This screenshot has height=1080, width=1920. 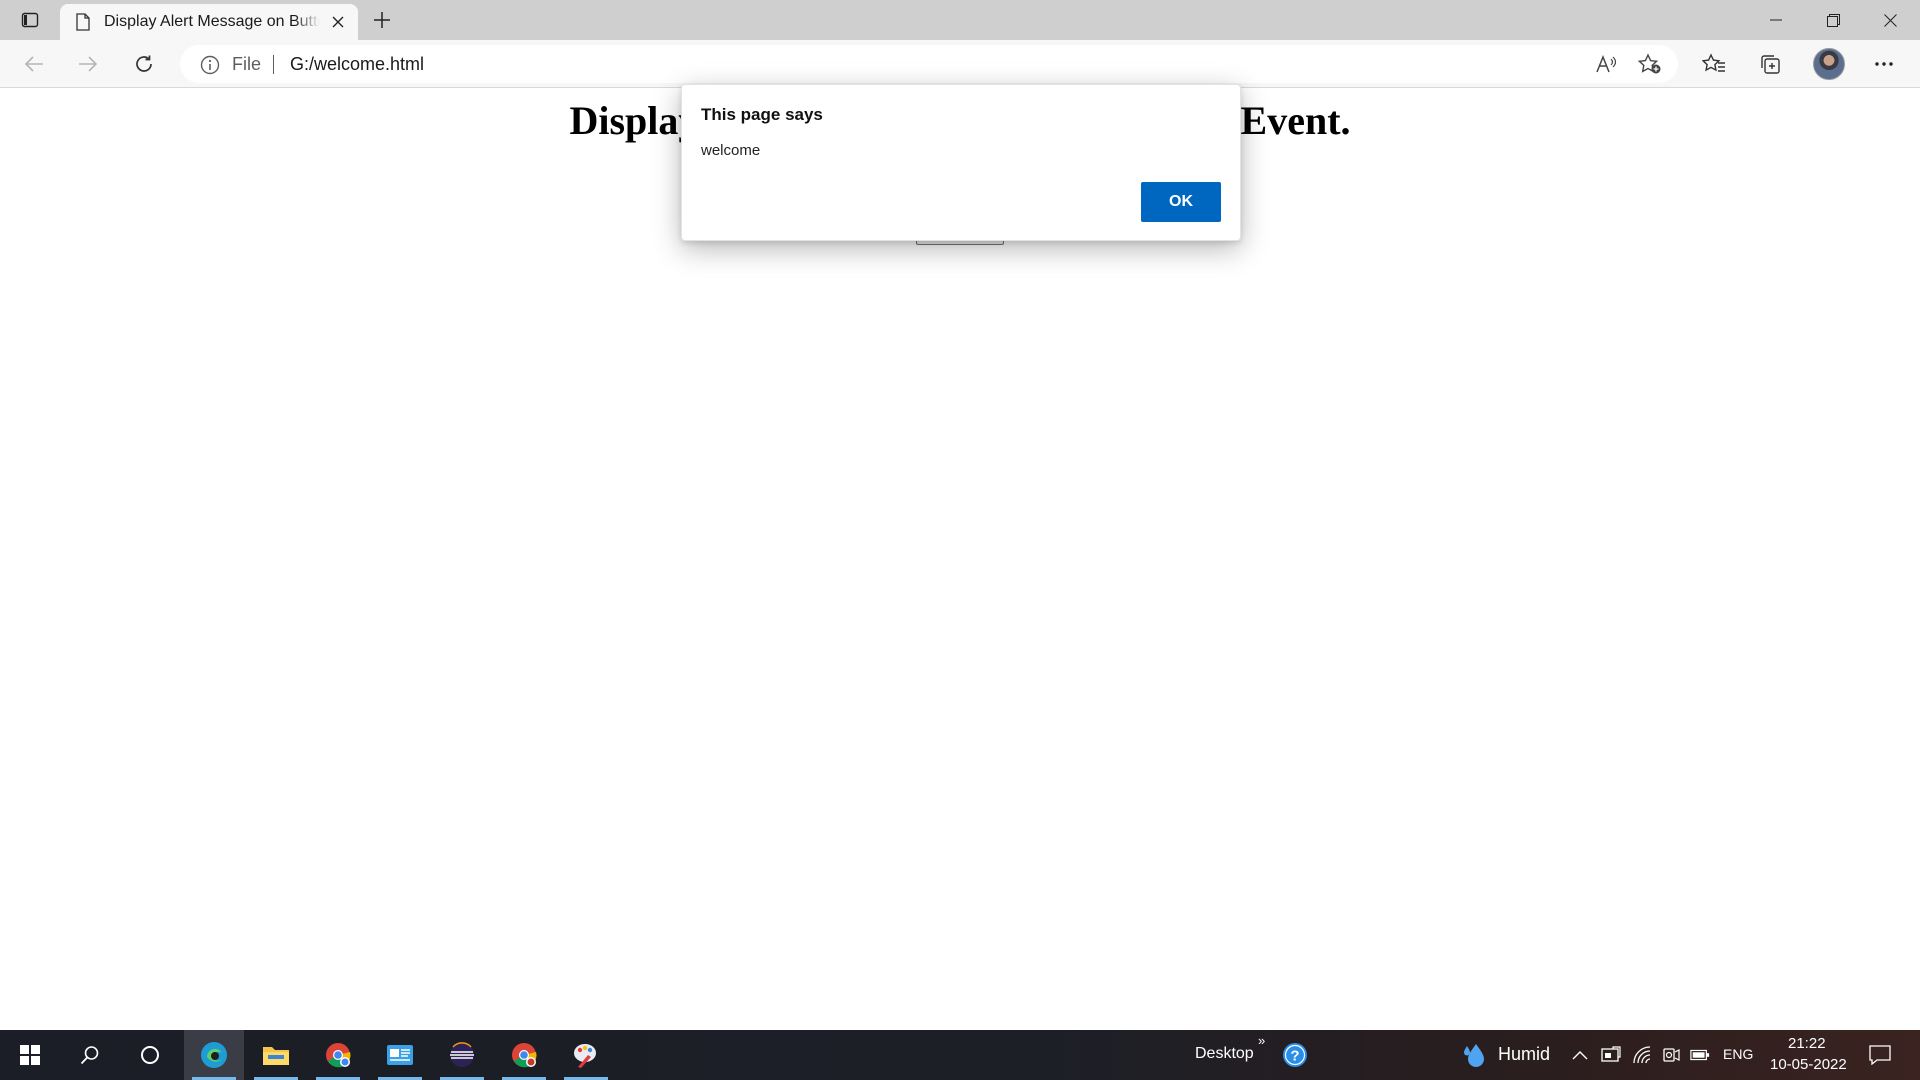 I want to click on speaker-icon, so click(x=1671, y=1055).